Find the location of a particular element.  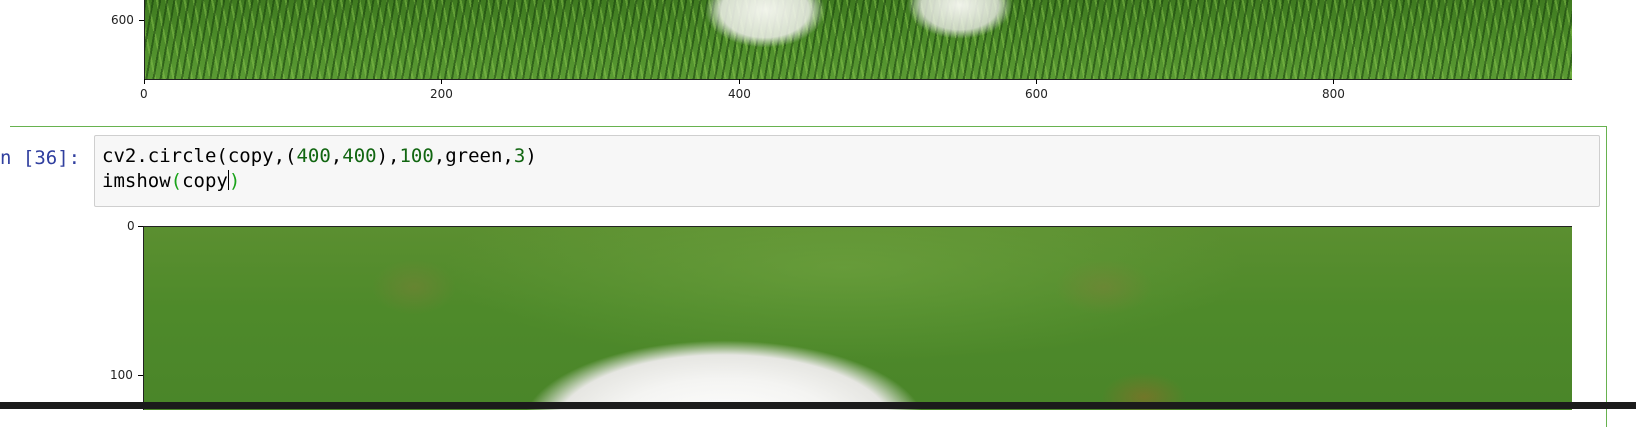

x-tick-label: 400 is located at coordinates (739, 94).